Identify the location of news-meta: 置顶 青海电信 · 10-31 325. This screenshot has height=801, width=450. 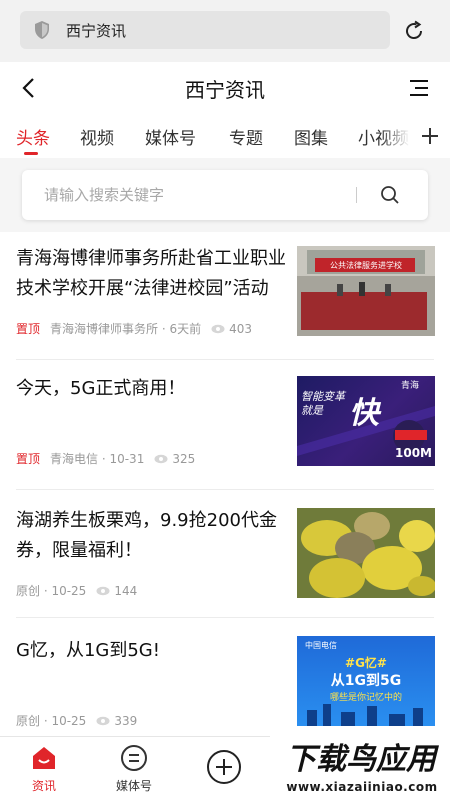
(105, 458).